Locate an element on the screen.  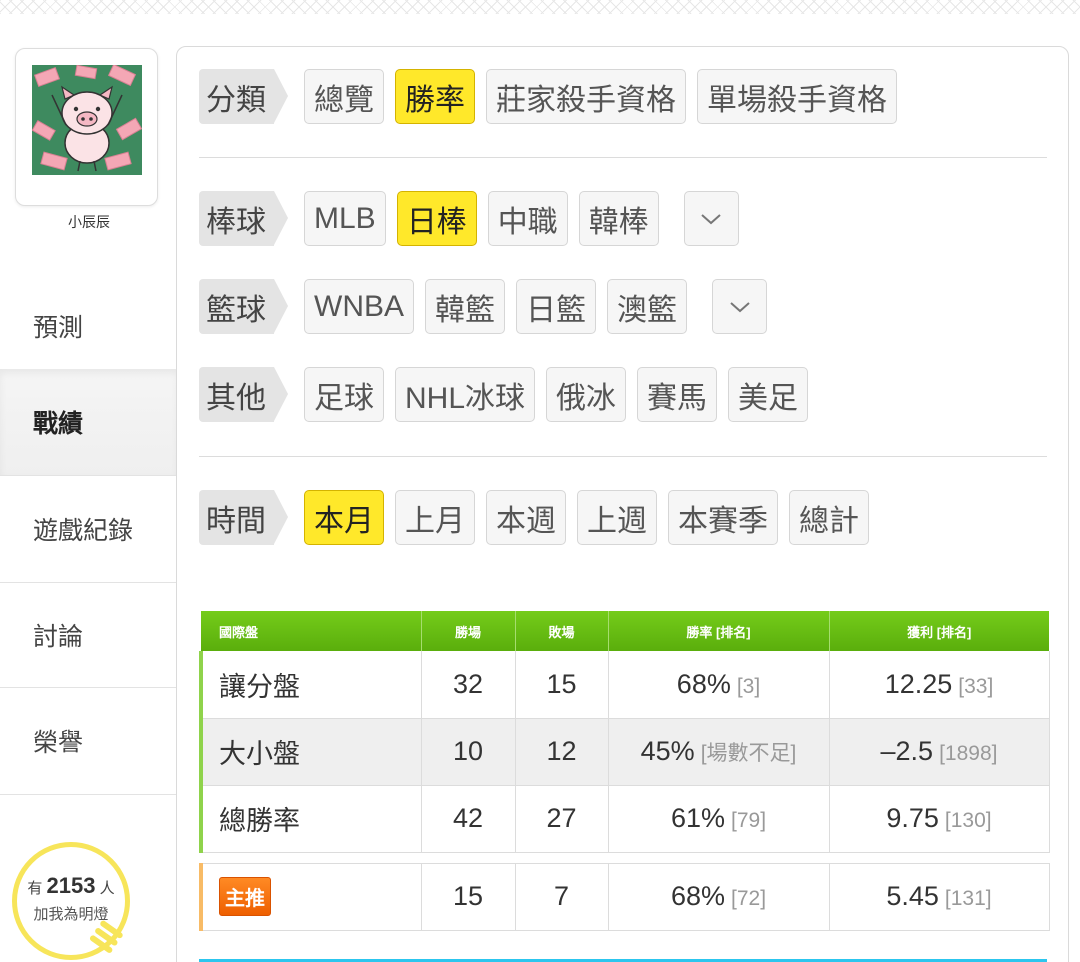
chip-banker-killer: 莊家殺手資格 is located at coordinates (586, 96).